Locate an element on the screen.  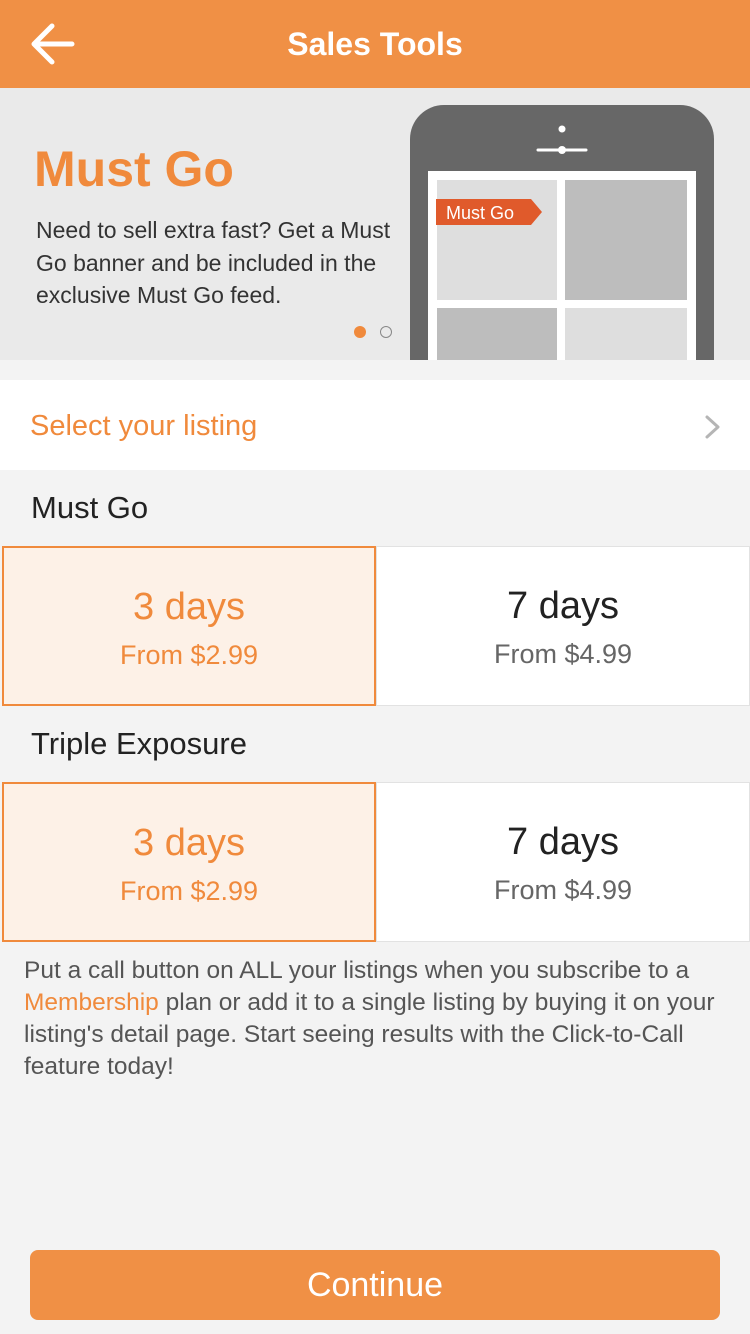
app-header: Sales Tools is located at coordinates (375, 44).